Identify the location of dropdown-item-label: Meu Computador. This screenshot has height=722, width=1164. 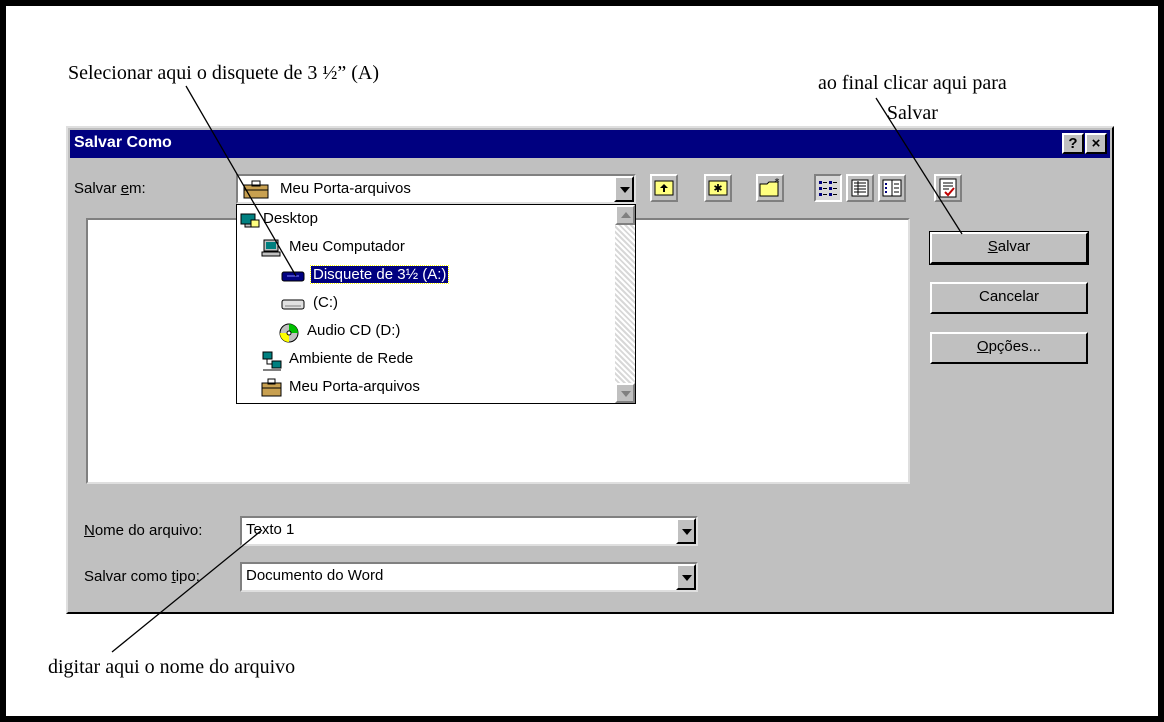
(347, 246).